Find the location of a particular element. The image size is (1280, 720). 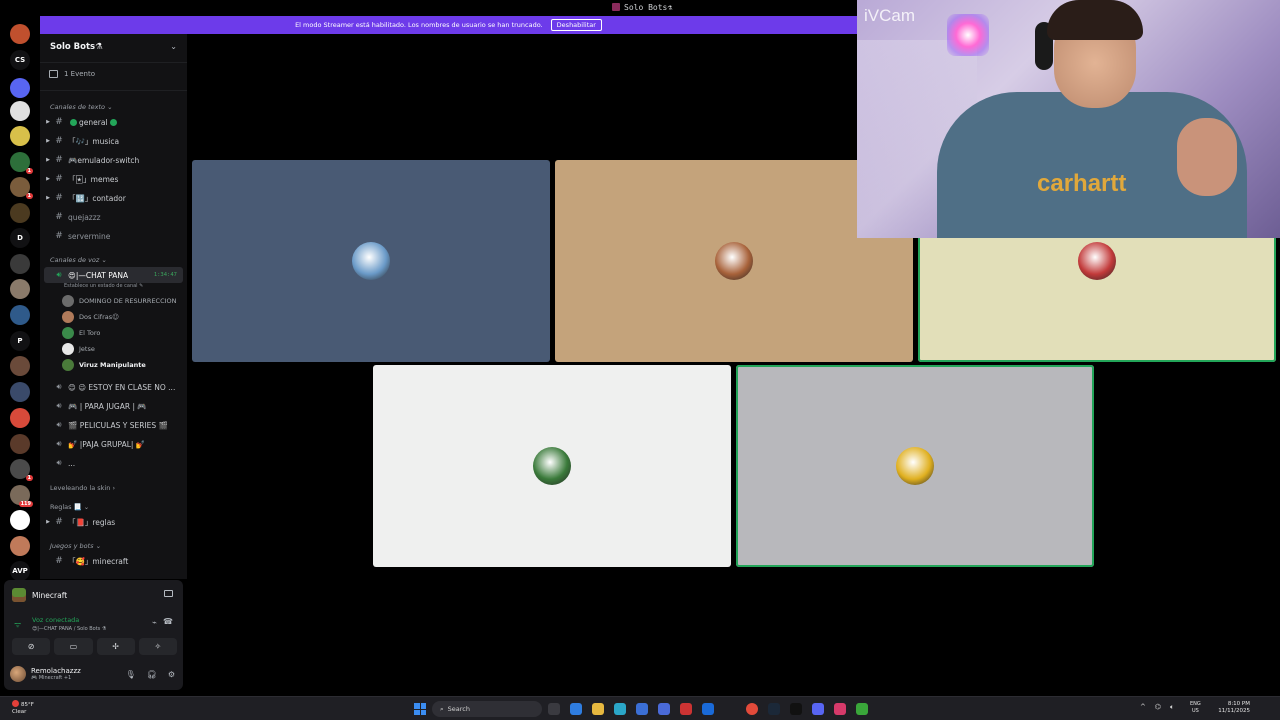

camera-off-button: ⊘ is located at coordinates (31, 646).